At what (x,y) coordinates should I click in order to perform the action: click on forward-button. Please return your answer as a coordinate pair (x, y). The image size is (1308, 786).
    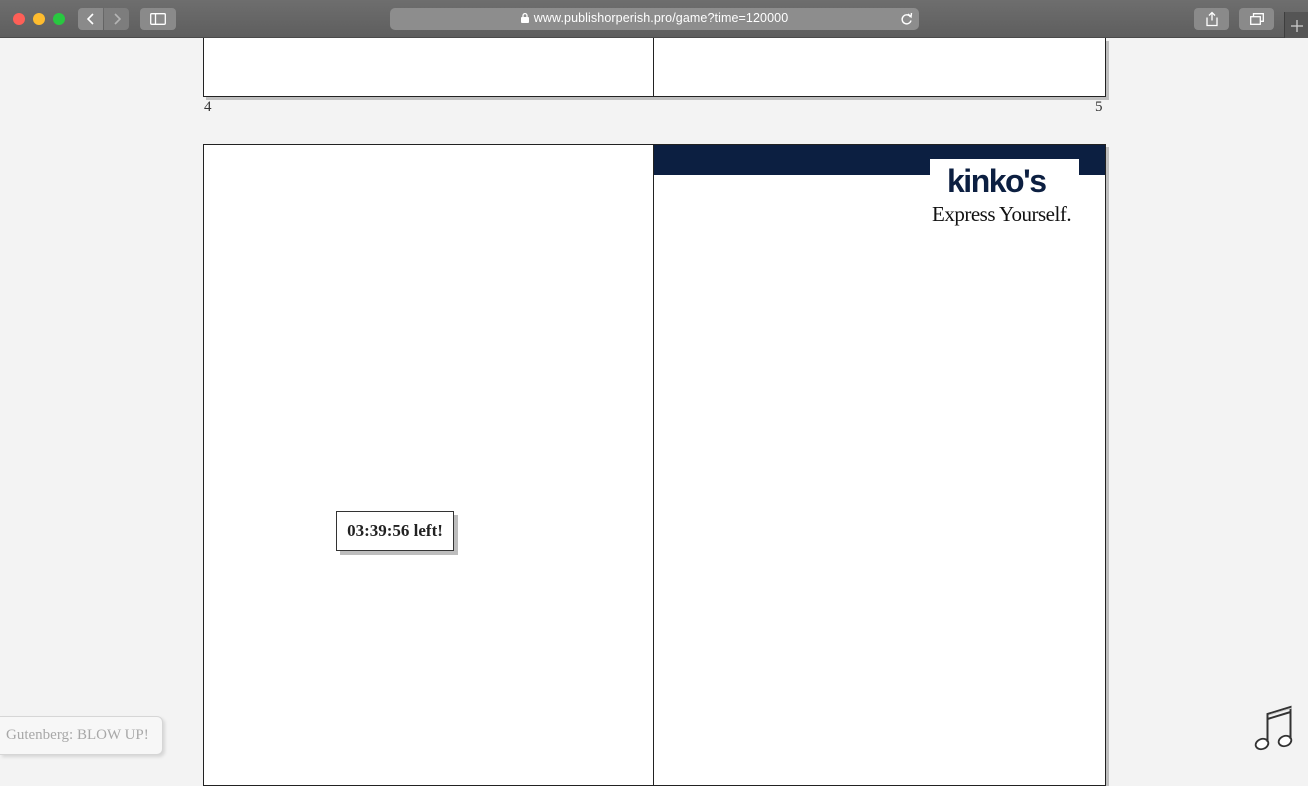
    Looking at the image, I should click on (116, 19).